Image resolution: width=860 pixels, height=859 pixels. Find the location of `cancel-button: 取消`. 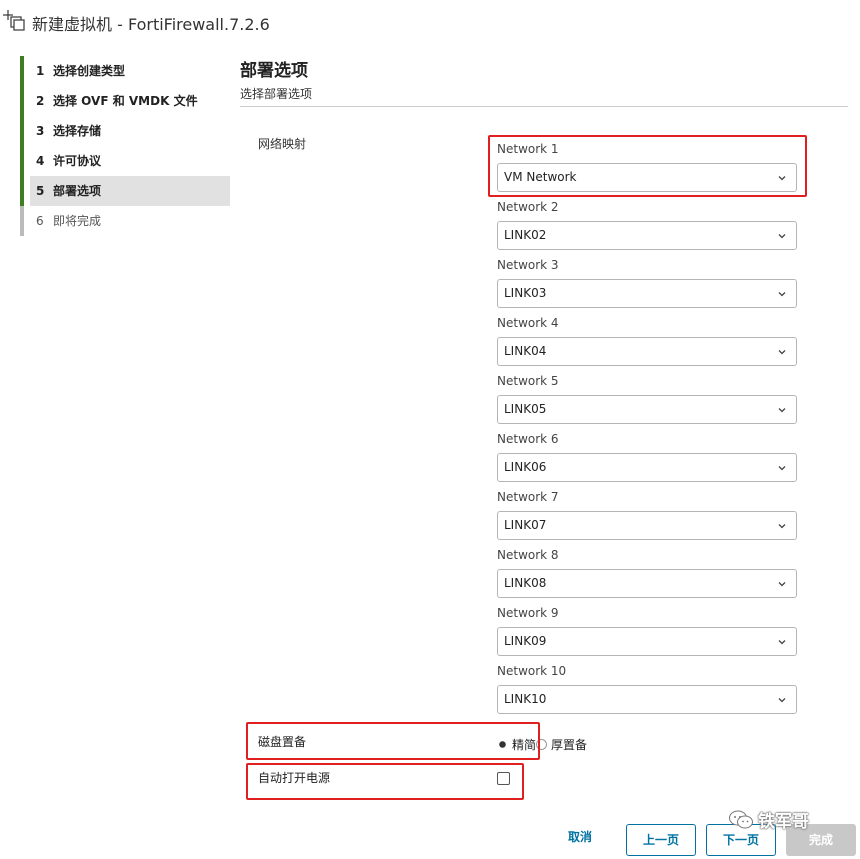

cancel-button: 取消 is located at coordinates (580, 838).